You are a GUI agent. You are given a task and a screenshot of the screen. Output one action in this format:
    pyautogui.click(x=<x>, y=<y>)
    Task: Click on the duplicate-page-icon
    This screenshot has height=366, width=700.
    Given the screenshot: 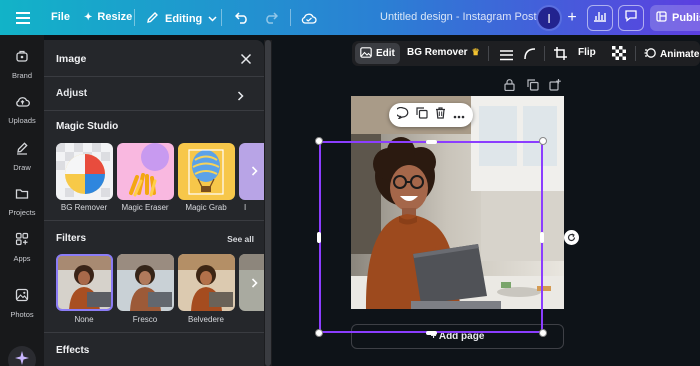 What is the action you would take?
    pyautogui.click(x=533, y=87)
    